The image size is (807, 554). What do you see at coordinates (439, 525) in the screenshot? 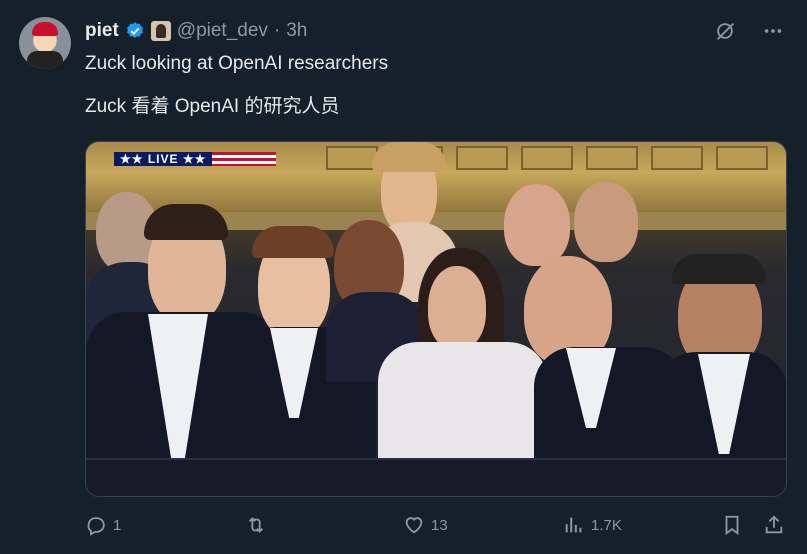
I see `like-count: 13` at bounding box center [439, 525].